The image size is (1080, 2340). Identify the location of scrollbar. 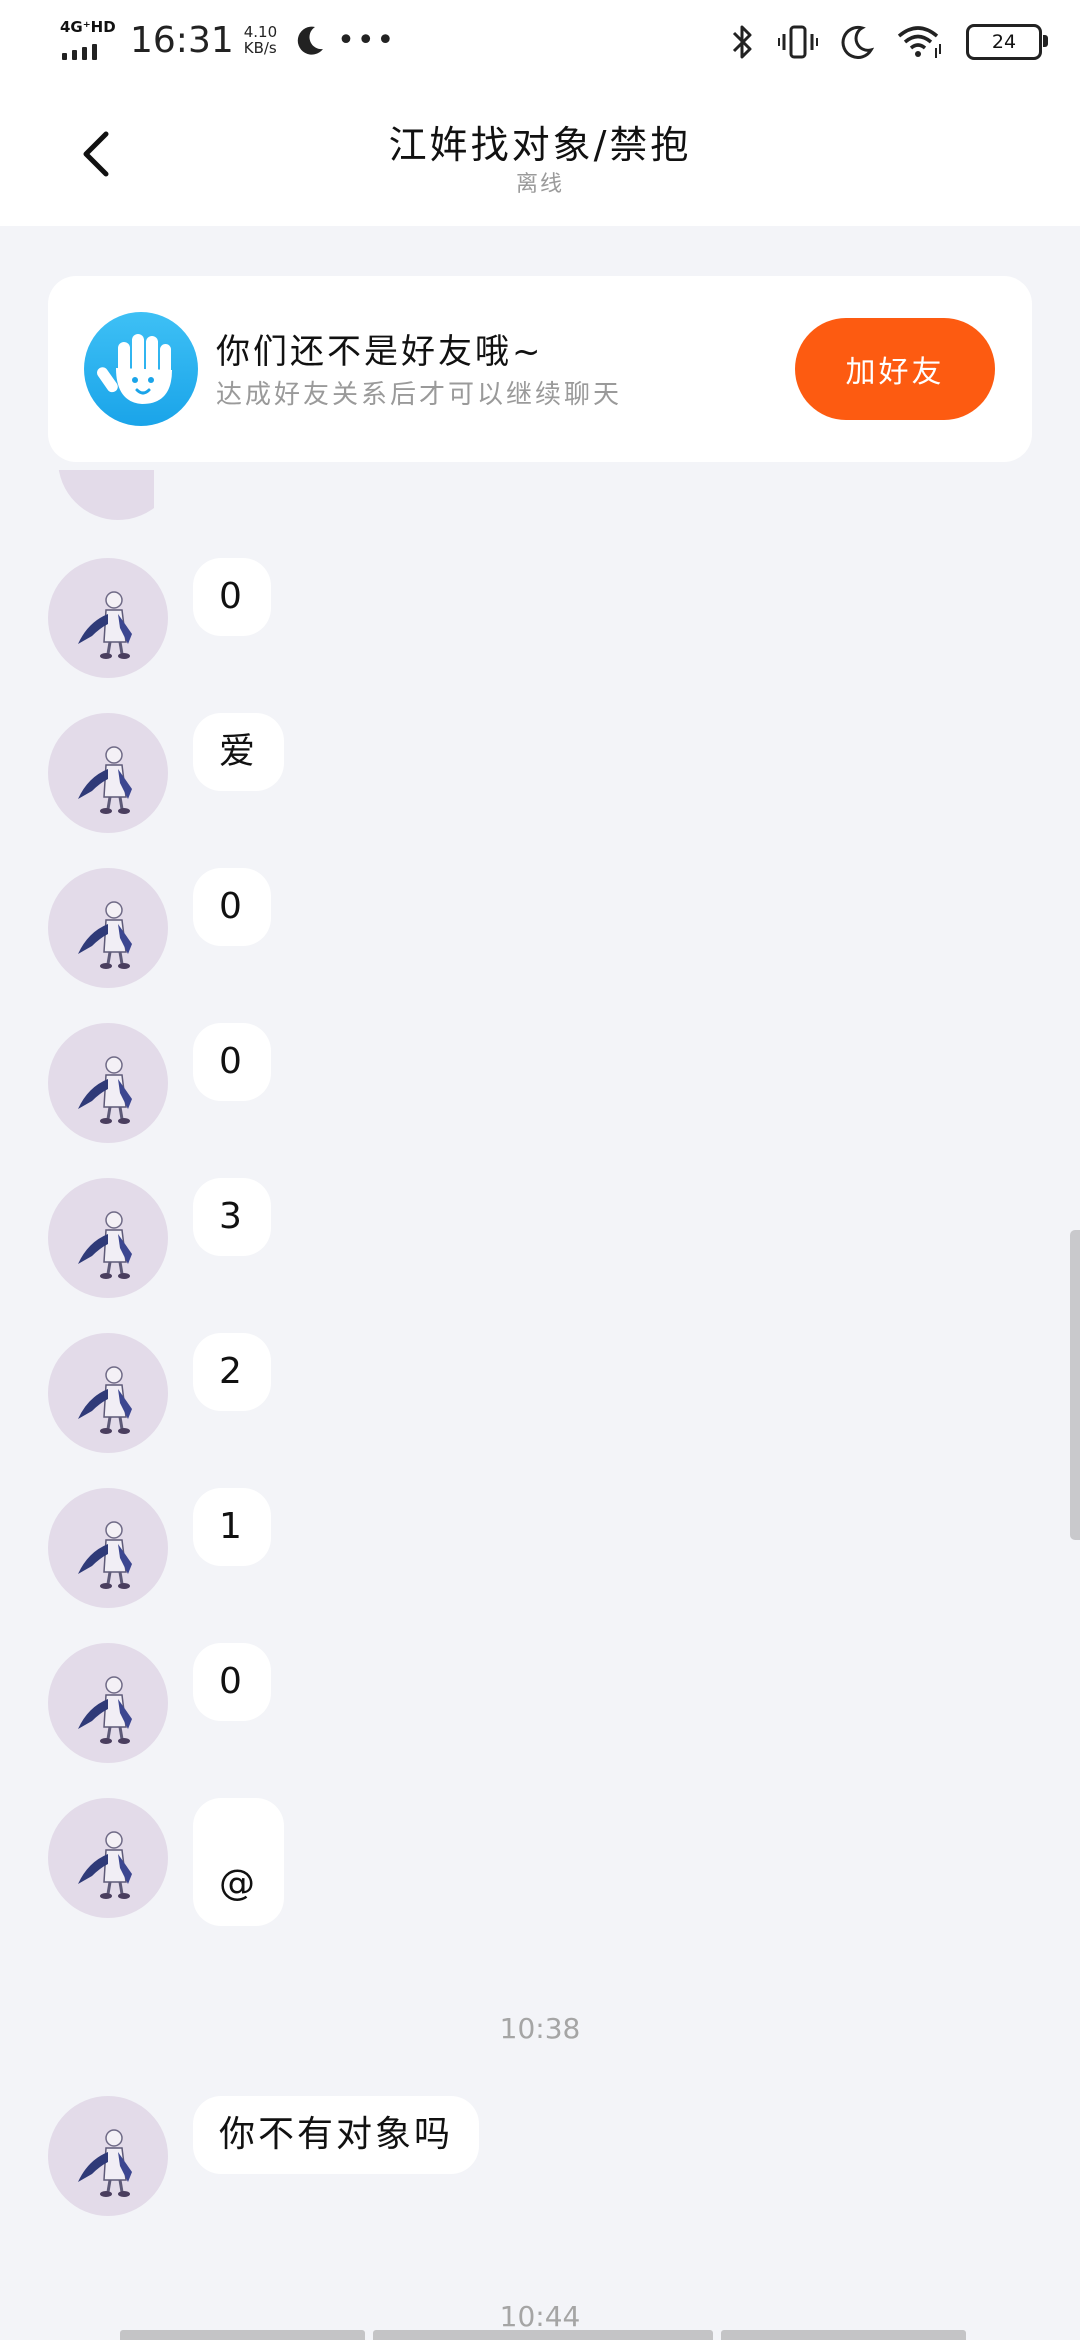
(1075, 1385).